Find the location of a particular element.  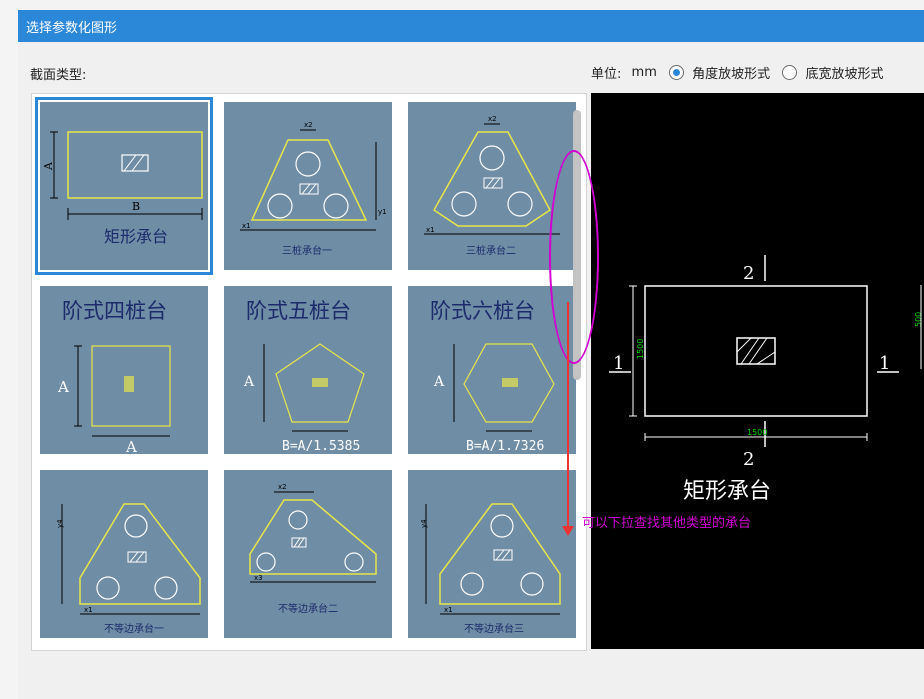

tile-label-three-pile-2: 三桩承台二 is located at coordinates (491, 250).